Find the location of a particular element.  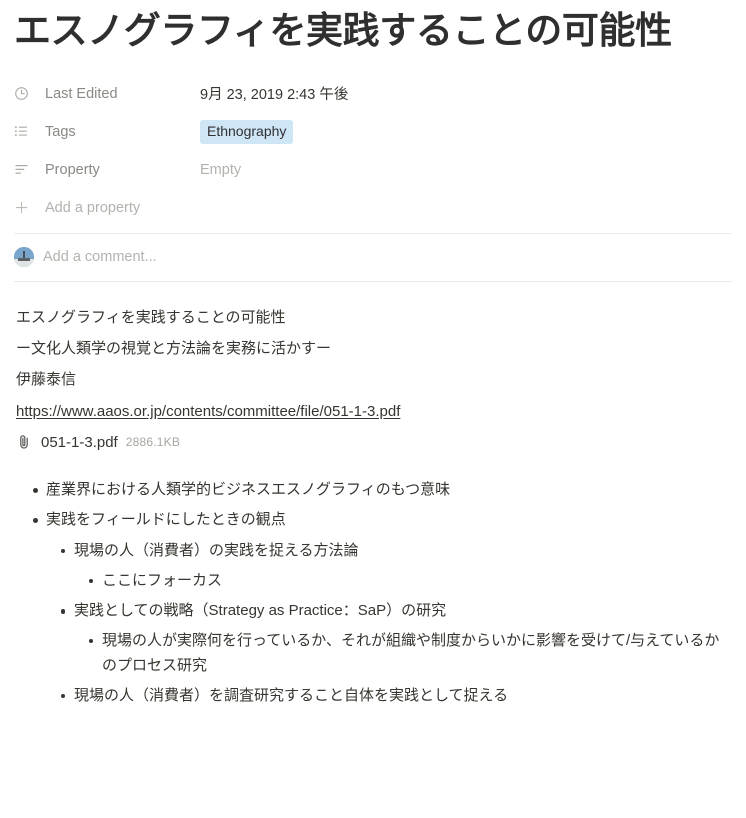

bulleted-list-icon is located at coordinates (25, 131).